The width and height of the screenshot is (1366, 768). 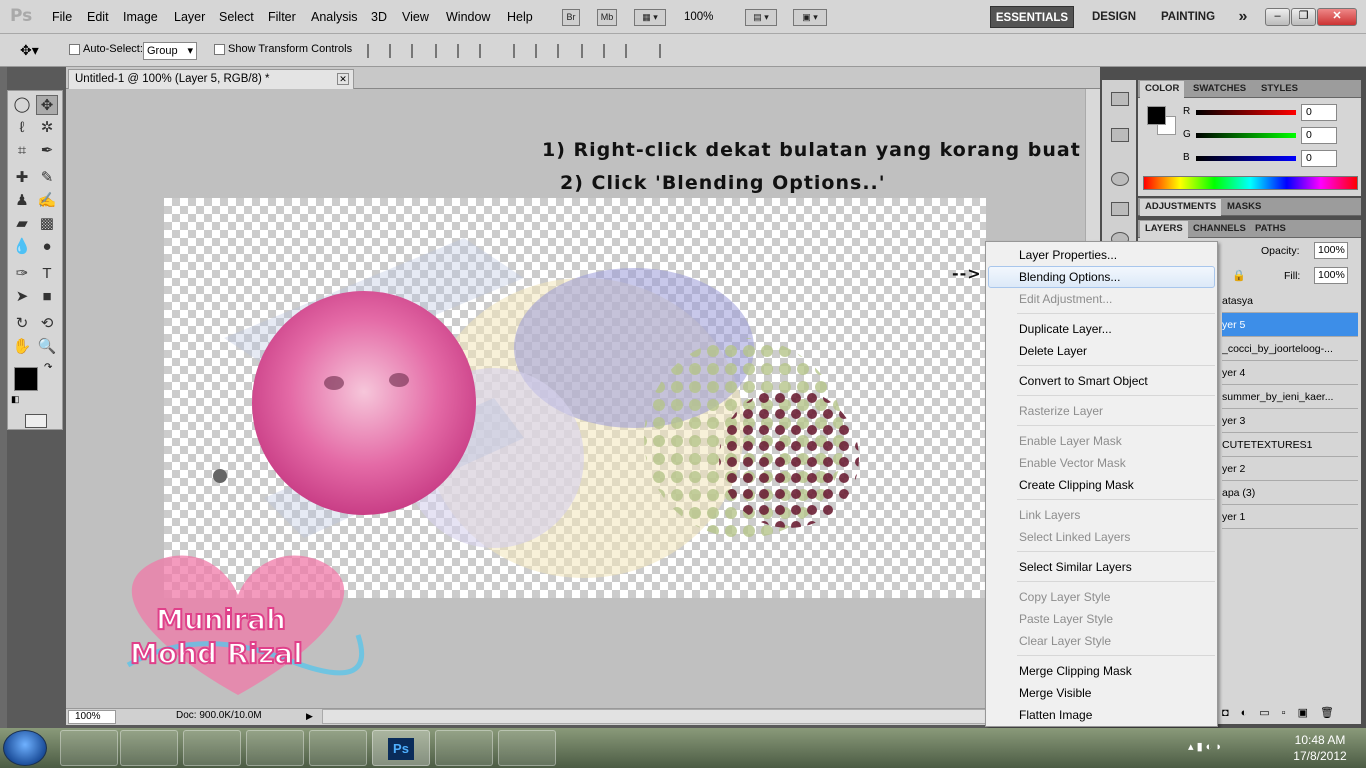 What do you see at coordinates (1290, 469) in the screenshot?
I see `layer-row: yer 2` at bounding box center [1290, 469].